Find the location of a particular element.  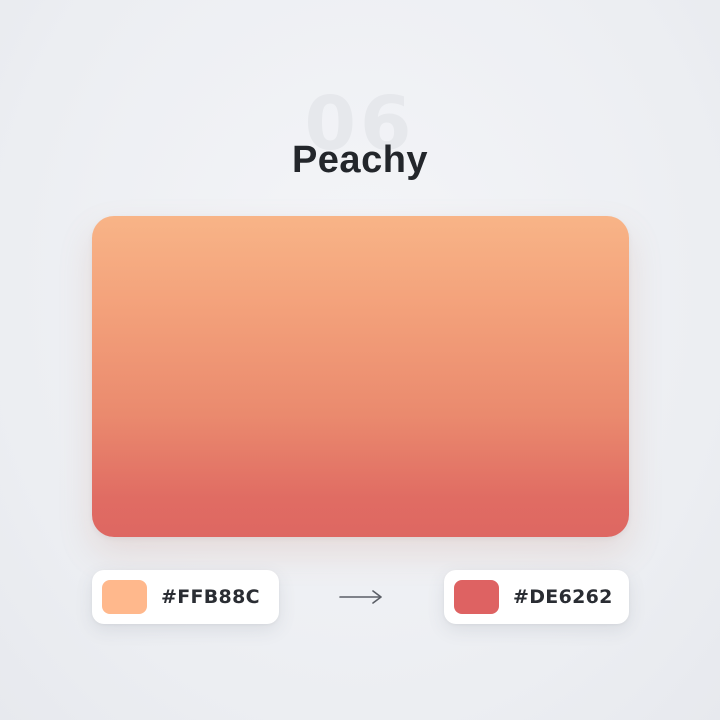

gradient-title: Peachy is located at coordinates (360, 160).